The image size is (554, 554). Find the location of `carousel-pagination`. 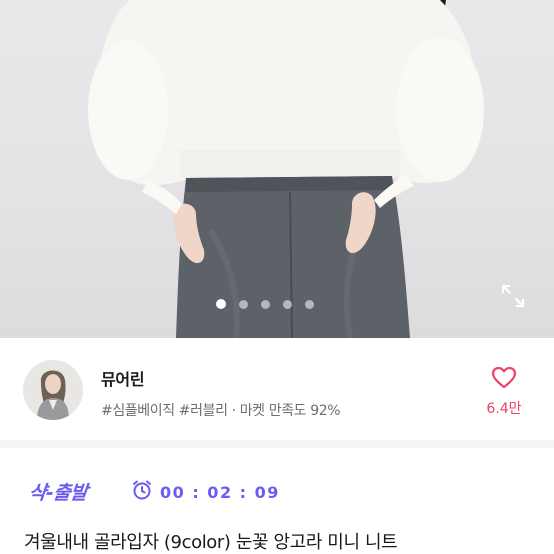

carousel-pagination is located at coordinates (265, 304).